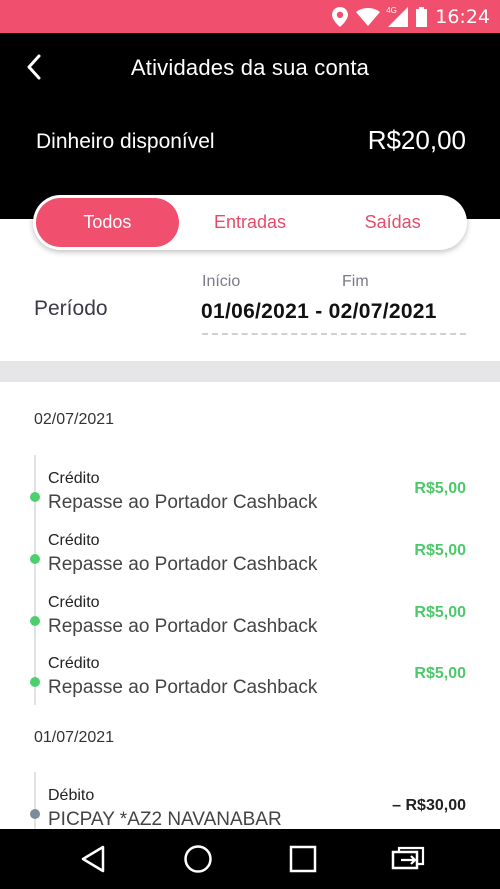 The height and width of the screenshot is (889, 500). What do you see at coordinates (319, 312) in the screenshot?
I see `period-date-range: 01/06/2021 - 02/07/2021` at bounding box center [319, 312].